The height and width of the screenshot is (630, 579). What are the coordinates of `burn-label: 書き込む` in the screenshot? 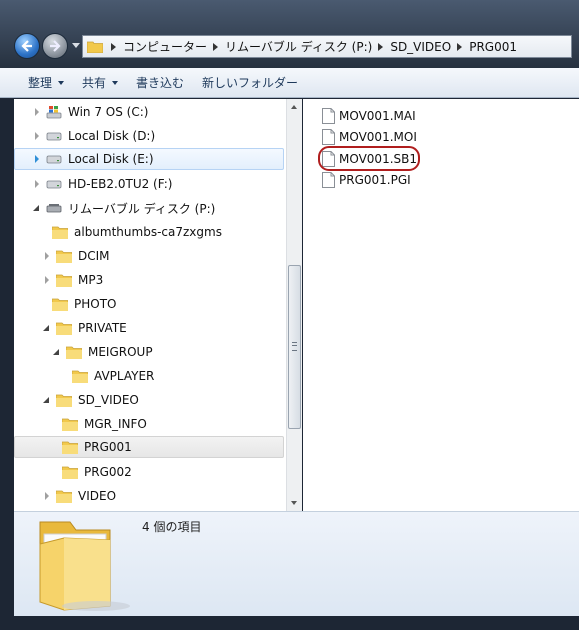 It's located at (160, 83).